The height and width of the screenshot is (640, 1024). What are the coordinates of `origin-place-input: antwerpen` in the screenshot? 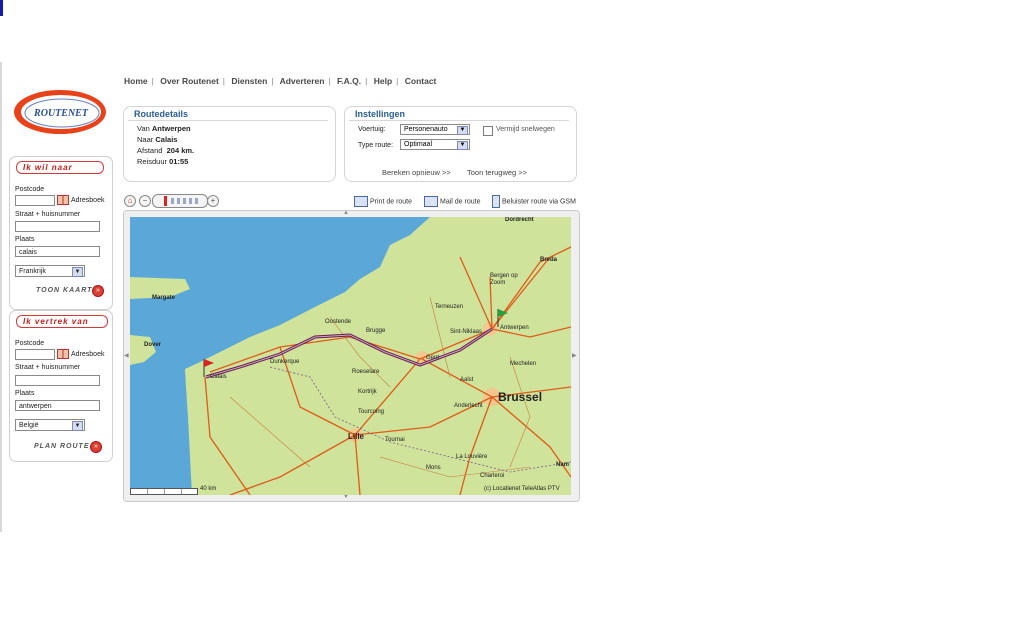 It's located at (57, 405).